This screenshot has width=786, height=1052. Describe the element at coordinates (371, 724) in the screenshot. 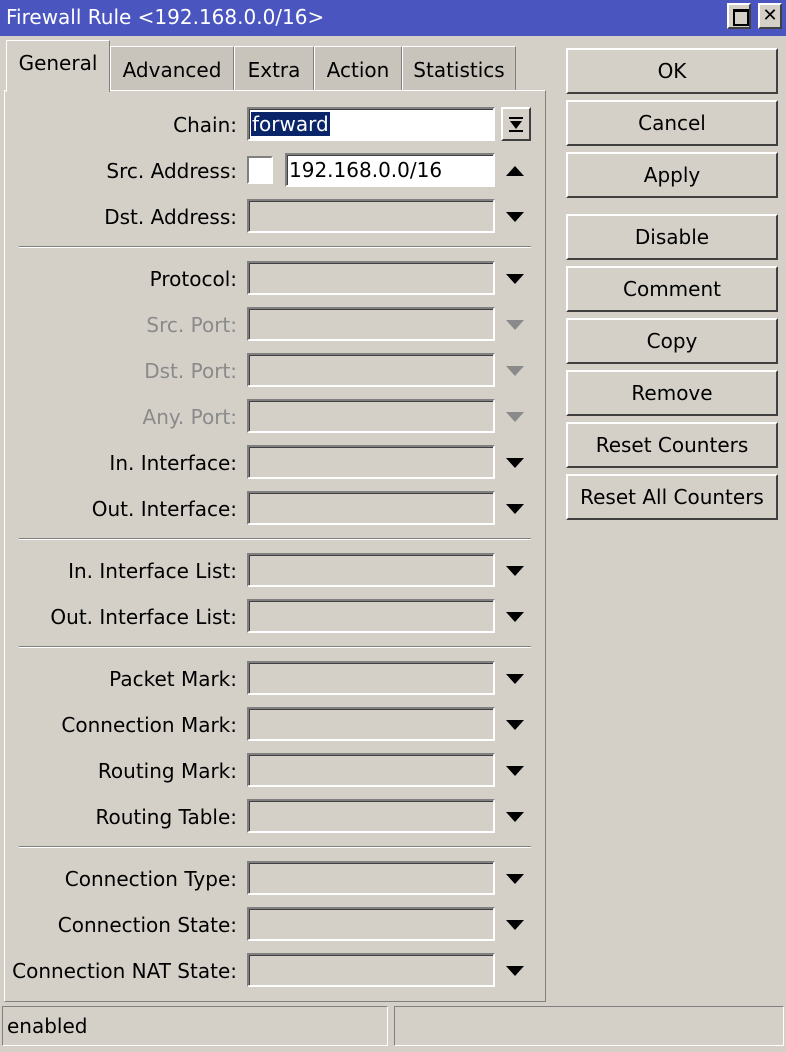

I see `connection-mark-field` at that location.